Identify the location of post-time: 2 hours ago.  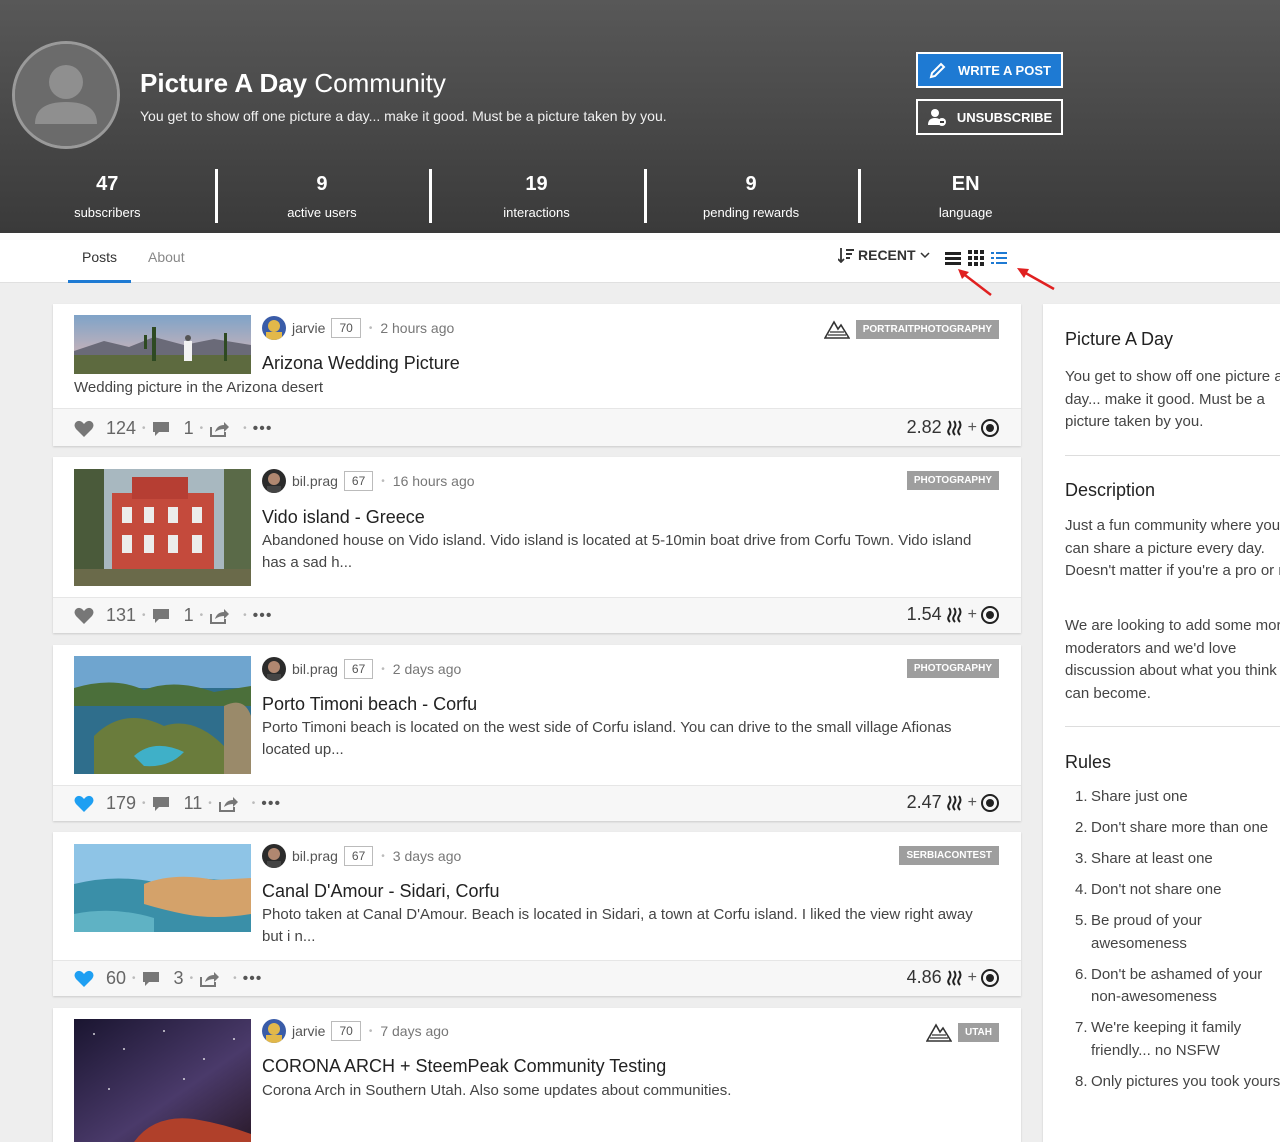
(417, 328).